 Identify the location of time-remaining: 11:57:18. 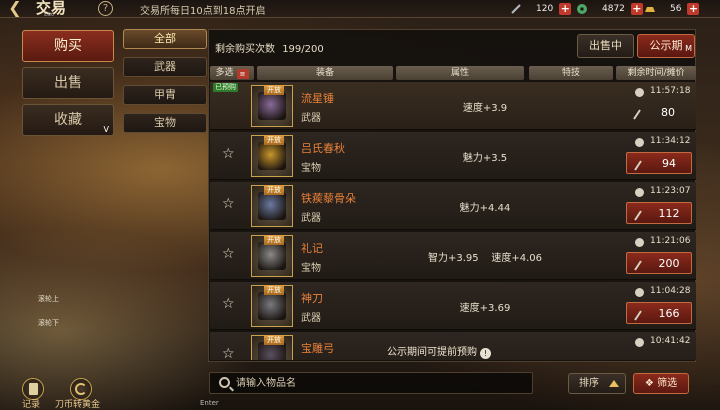
(670, 91).